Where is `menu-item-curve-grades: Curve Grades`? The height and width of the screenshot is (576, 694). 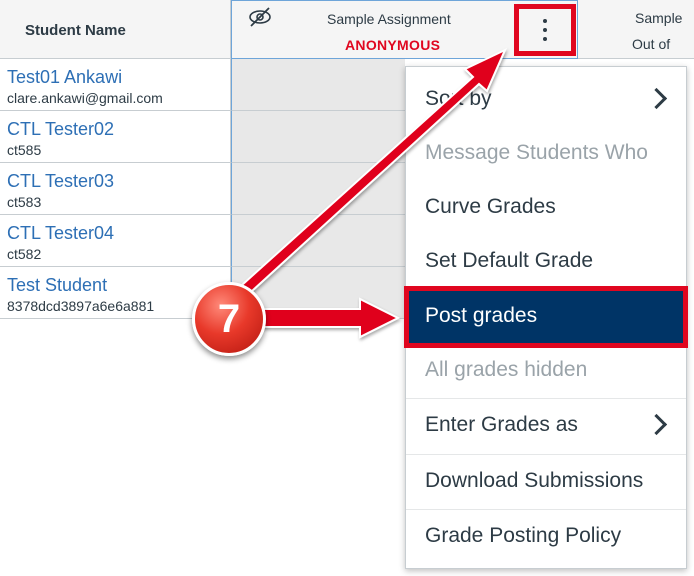 menu-item-curve-grades: Curve Grades is located at coordinates (546, 208).